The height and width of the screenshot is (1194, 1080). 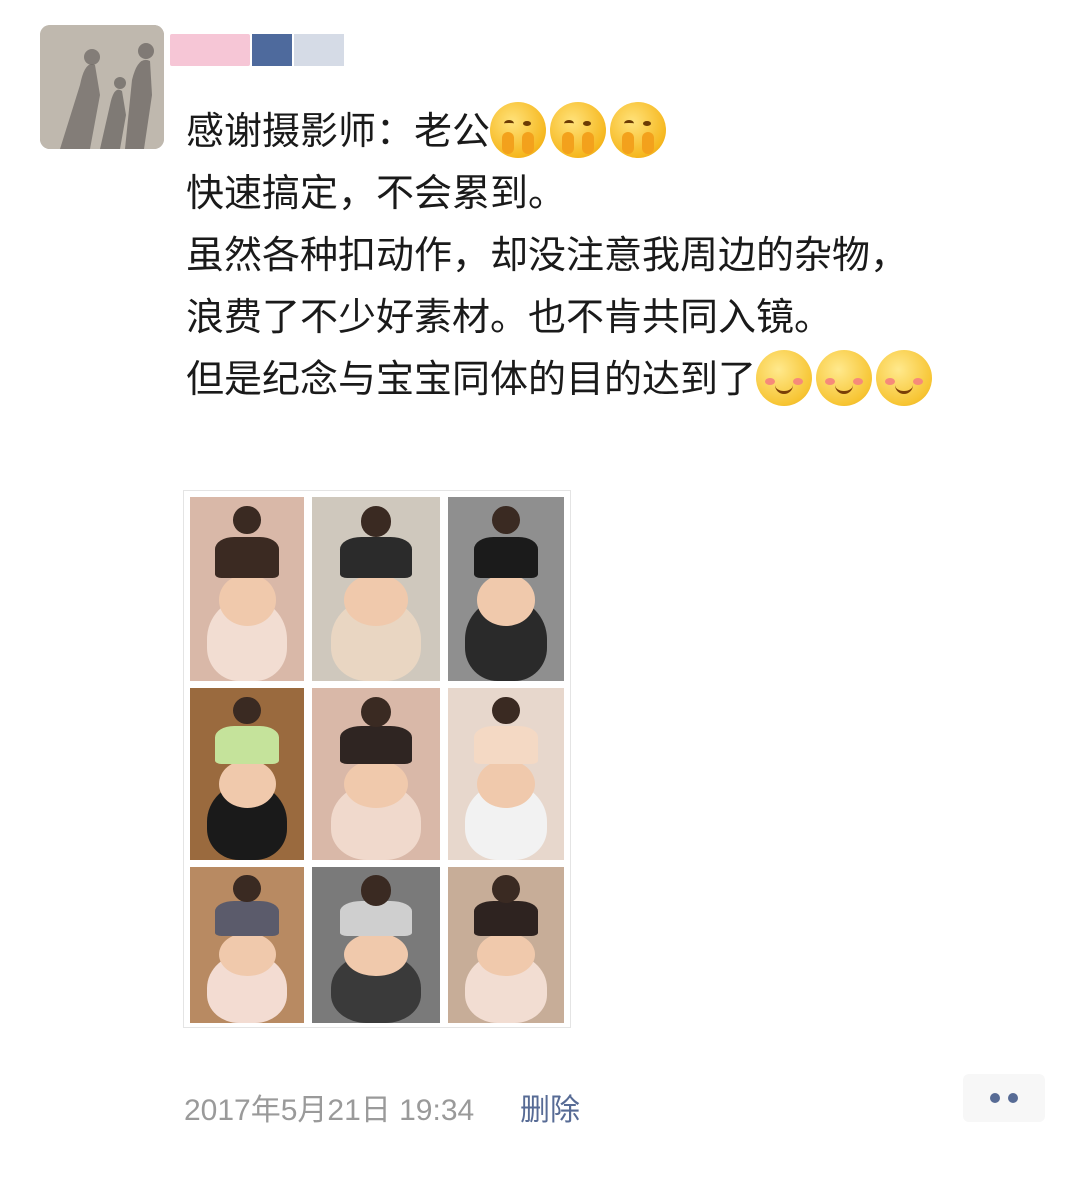 I want to click on post-timestamp: 2017年5月21日 19:34, so click(x=329, y=1110).